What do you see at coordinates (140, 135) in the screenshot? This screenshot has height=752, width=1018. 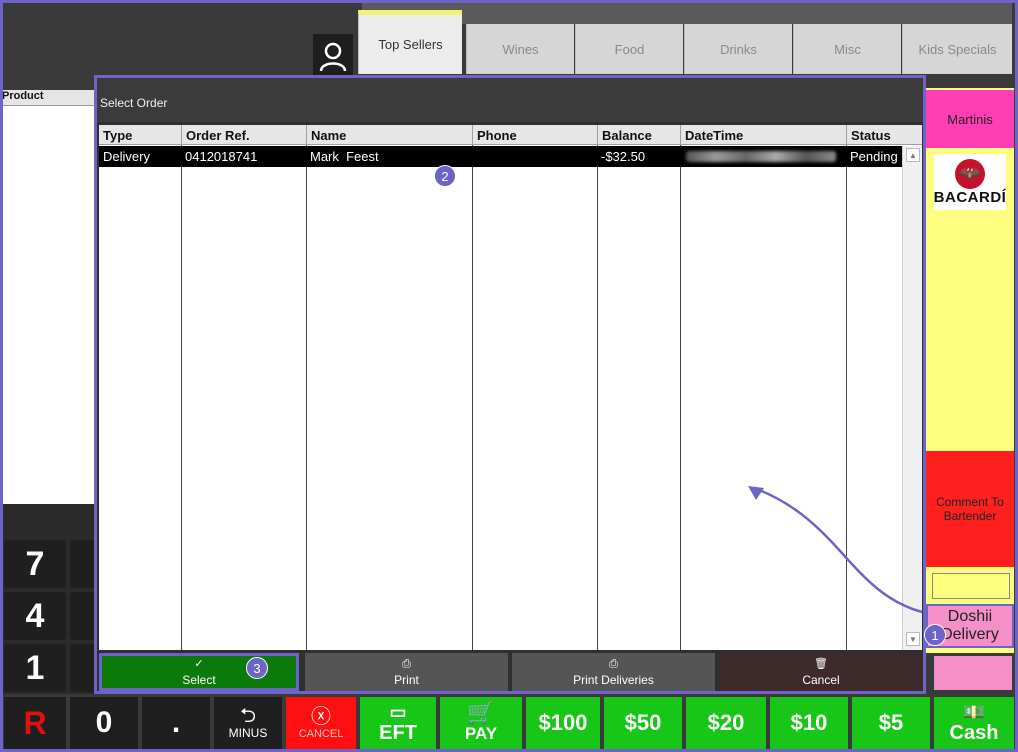 I see `col-type: Type` at bounding box center [140, 135].